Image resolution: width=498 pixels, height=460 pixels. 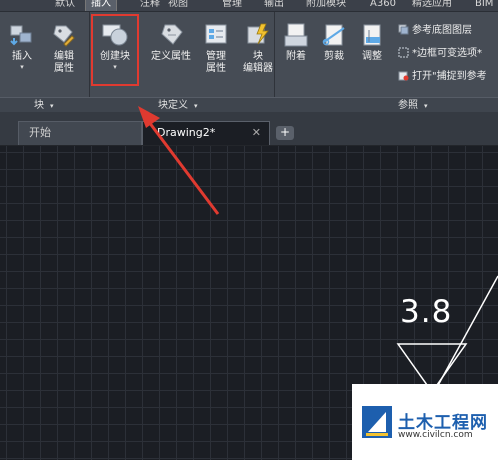 What do you see at coordinates (435, 435) in the screenshot?
I see `watermark-url: www.civilcn.com` at bounding box center [435, 435].